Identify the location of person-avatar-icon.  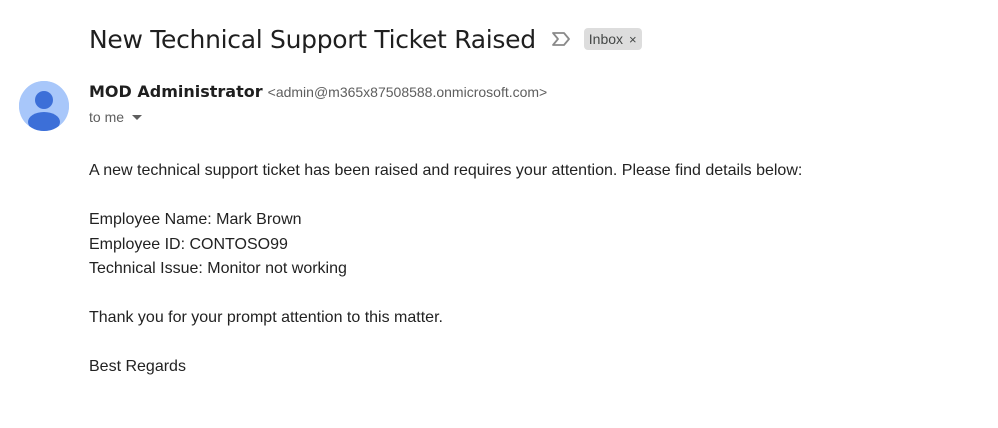
(44, 106).